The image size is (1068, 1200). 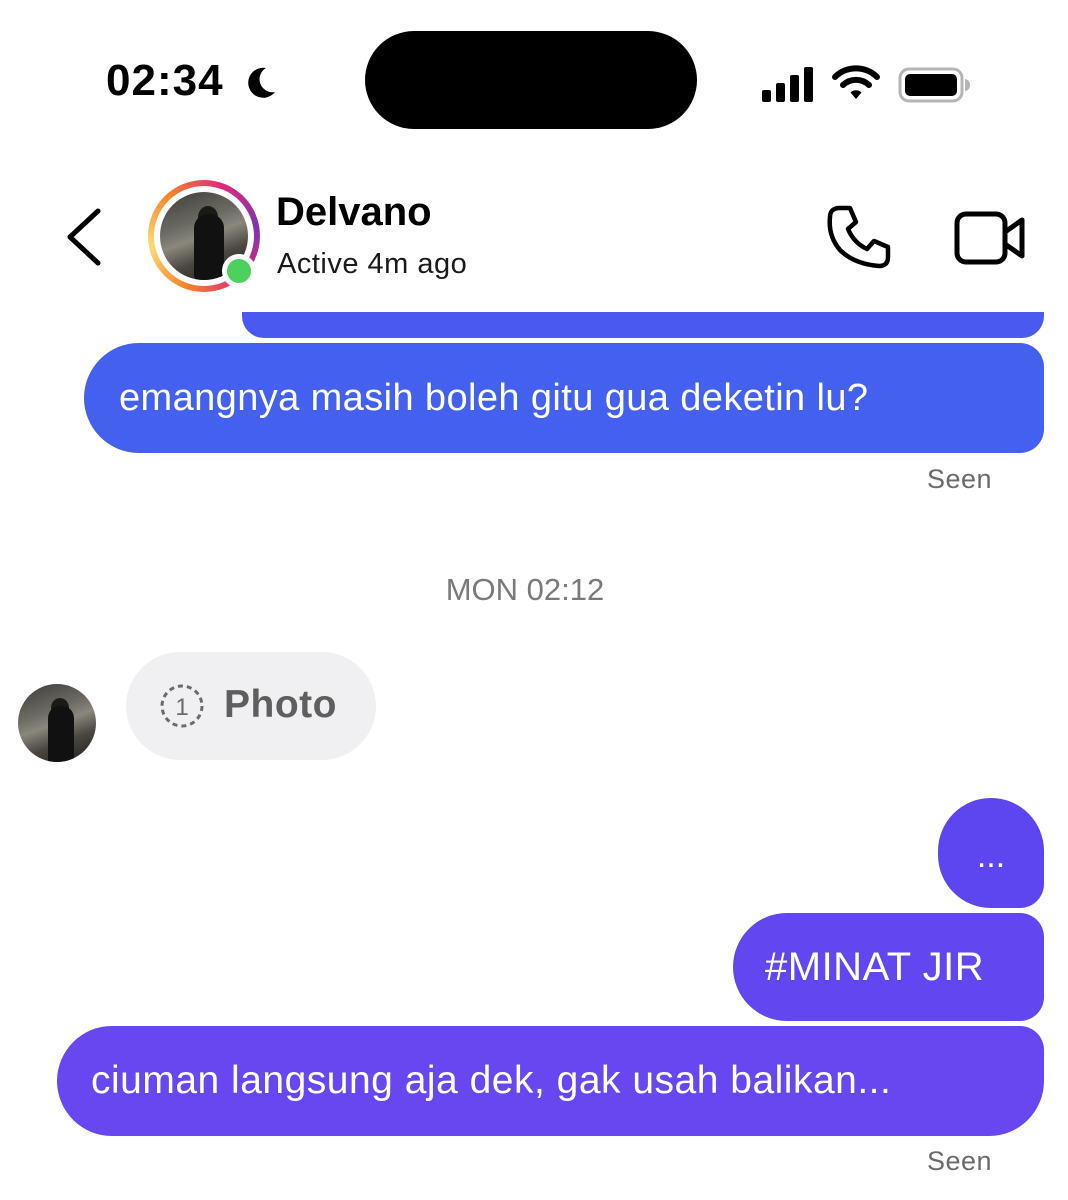 I want to click on message-bubble-sent: #MINAT JIR, so click(x=888, y=967).